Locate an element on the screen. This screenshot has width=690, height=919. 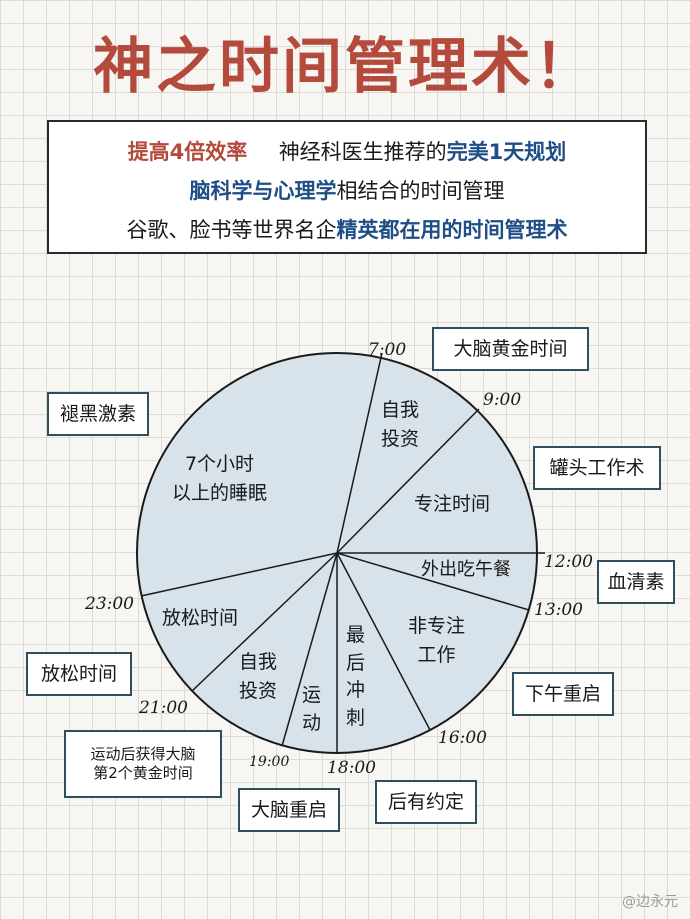
time-21: 21:00 is located at coordinates (163, 708).